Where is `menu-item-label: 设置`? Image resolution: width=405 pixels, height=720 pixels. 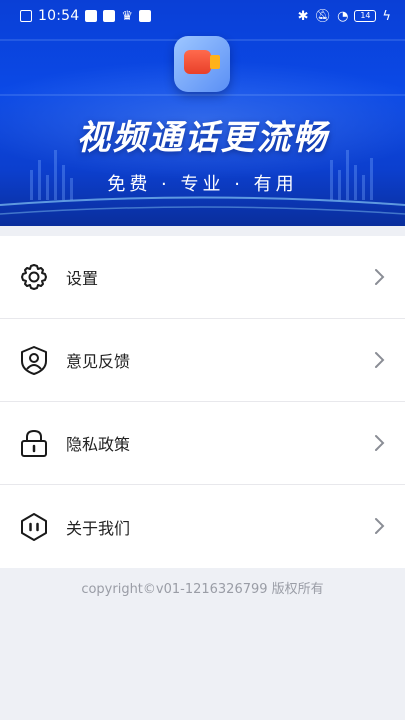 menu-item-label: 设置 is located at coordinates (82, 278).